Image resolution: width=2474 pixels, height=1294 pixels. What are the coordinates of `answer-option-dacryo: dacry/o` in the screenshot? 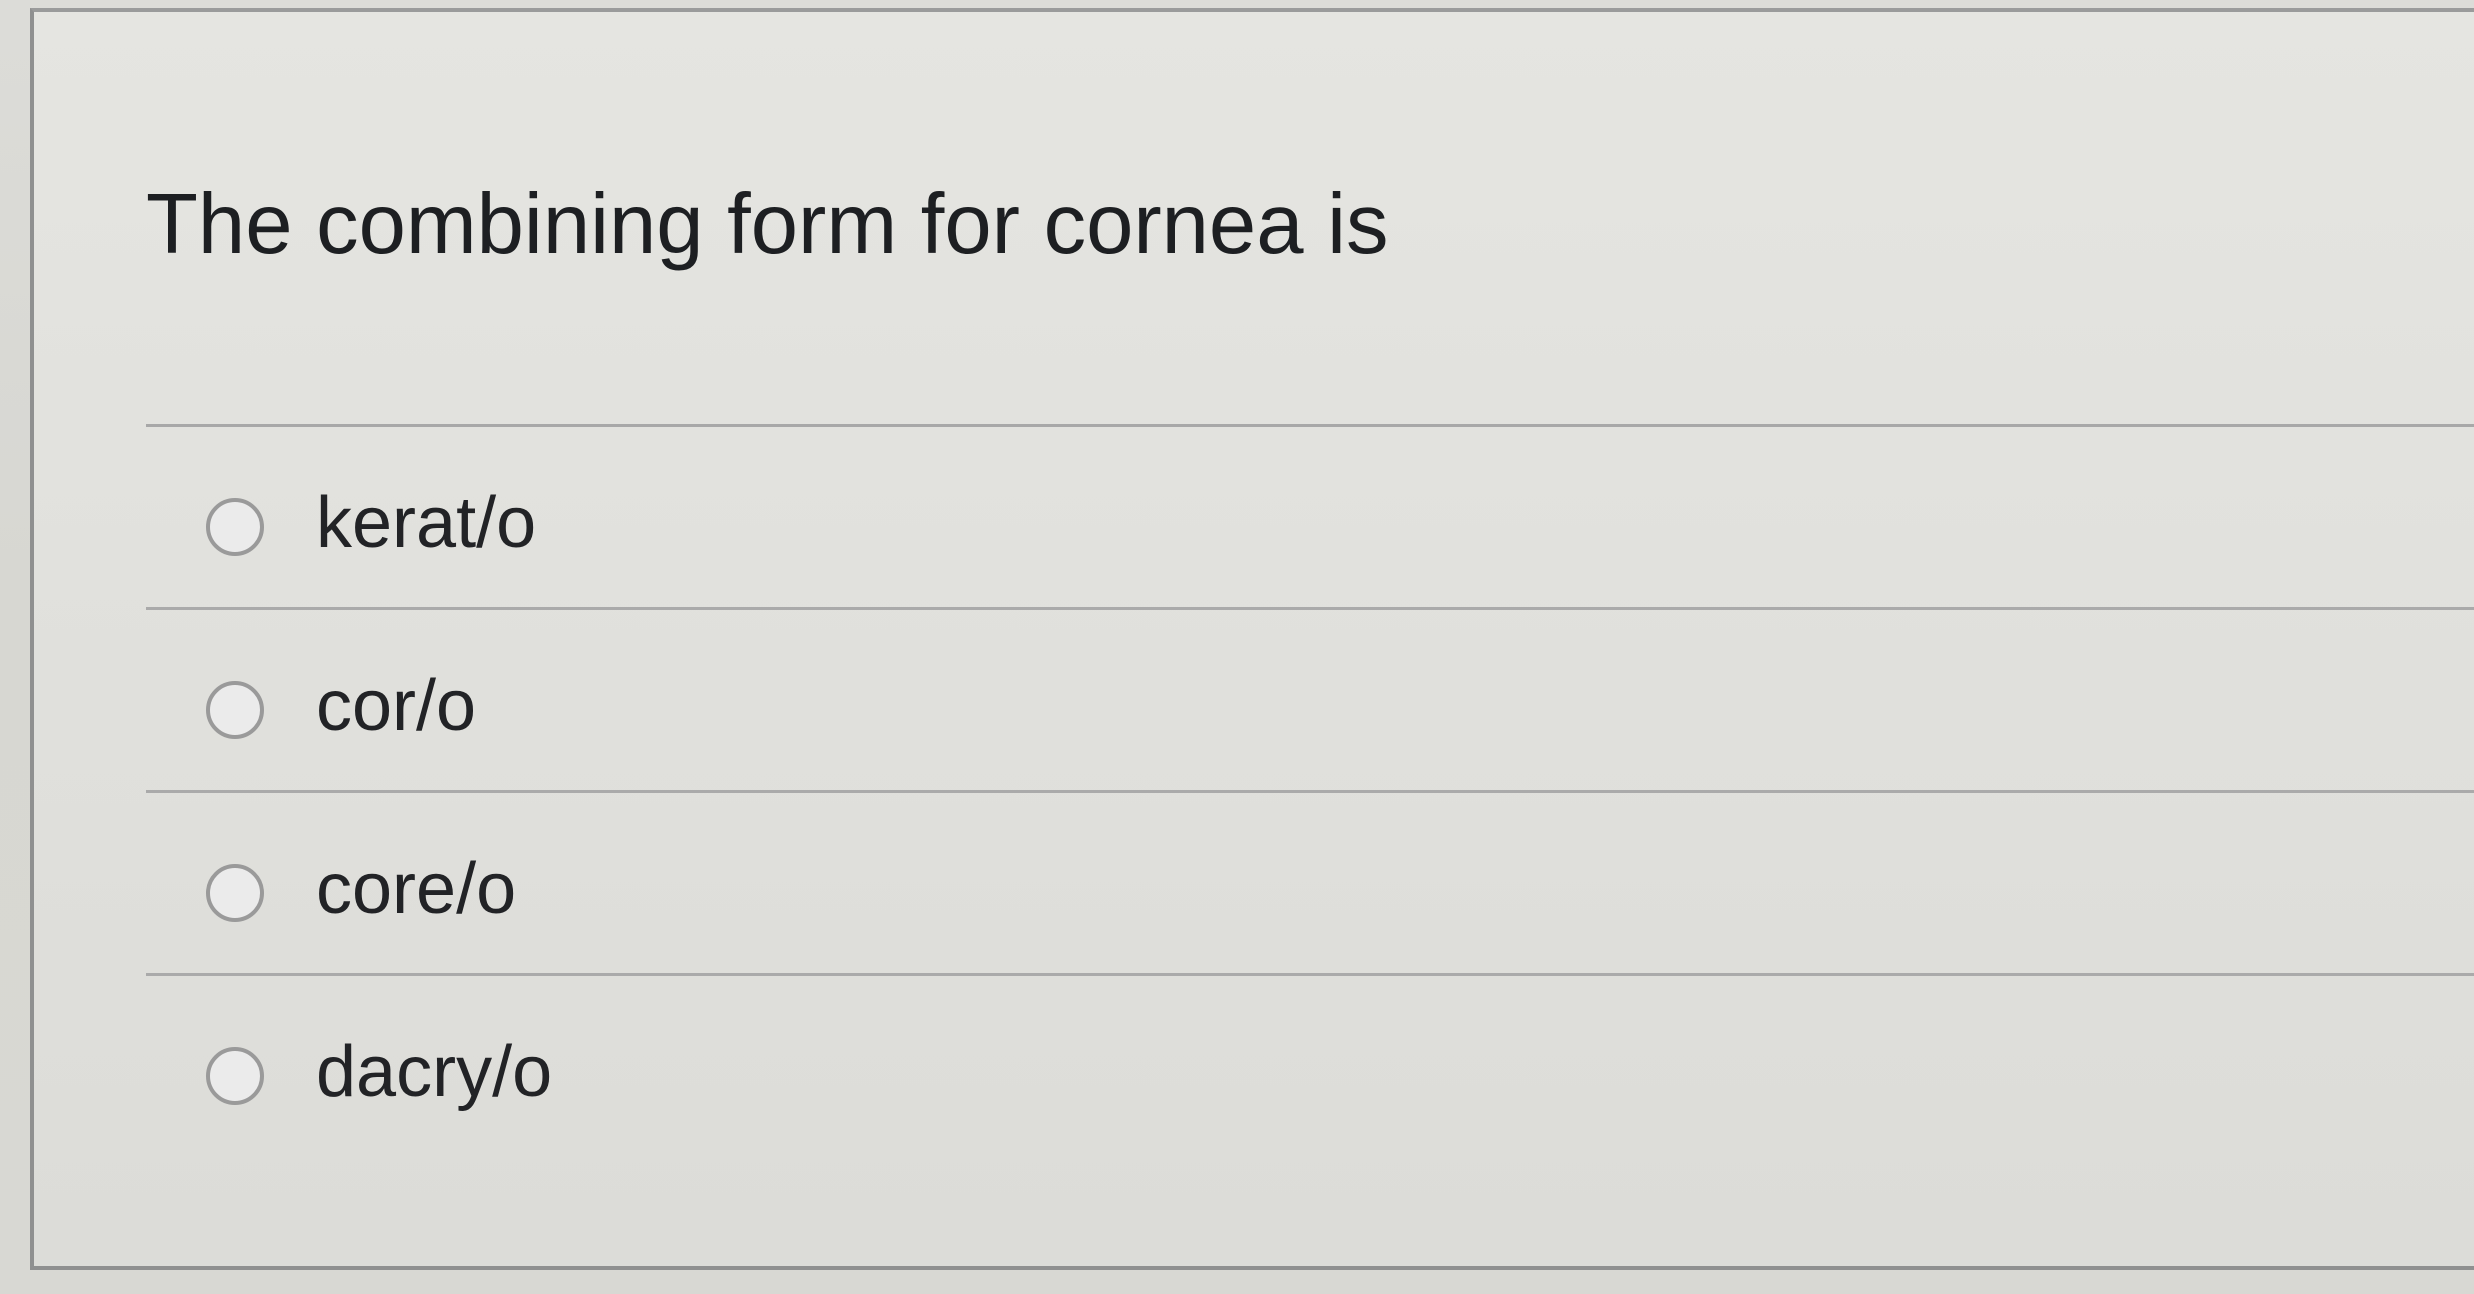 It's located at (1310, 1067).